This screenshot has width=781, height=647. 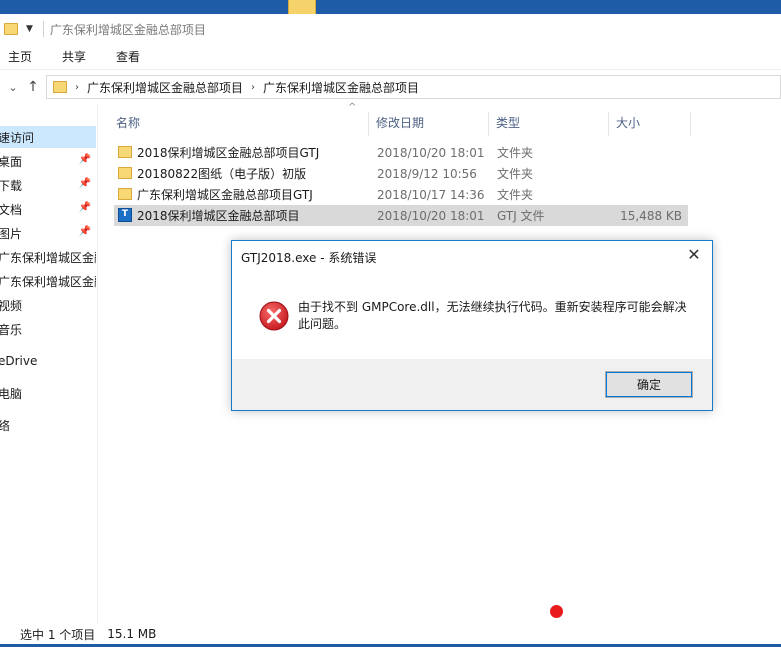 I want to click on nav-item-quick-access: 速访问, so click(x=48, y=137).